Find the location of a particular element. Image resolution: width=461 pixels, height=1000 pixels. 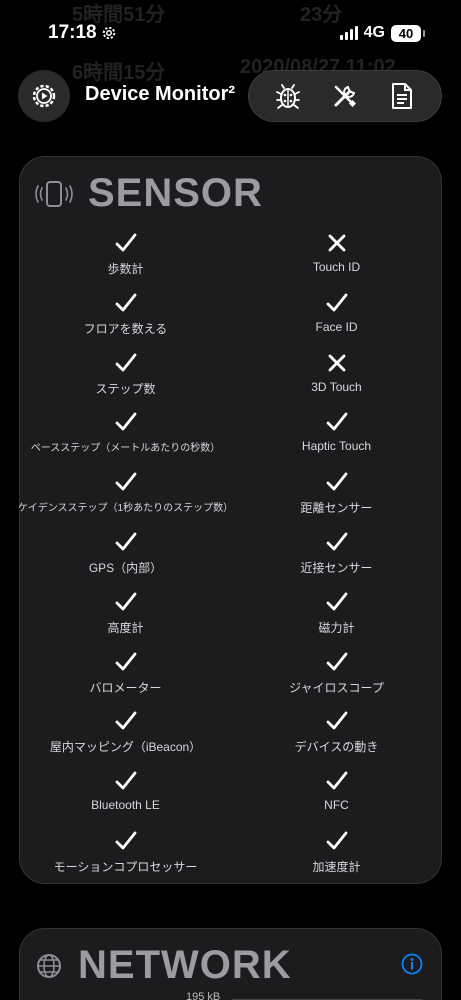

sensor-item-label: モーションコプロセッサー is located at coordinates (125, 866).